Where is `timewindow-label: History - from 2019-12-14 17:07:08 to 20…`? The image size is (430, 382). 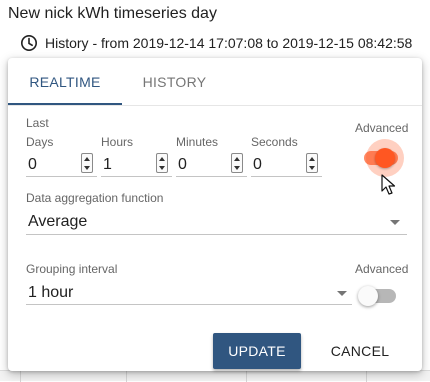
timewindow-label: History - from 2019-12-14 17:07:08 to 20… is located at coordinates (229, 43).